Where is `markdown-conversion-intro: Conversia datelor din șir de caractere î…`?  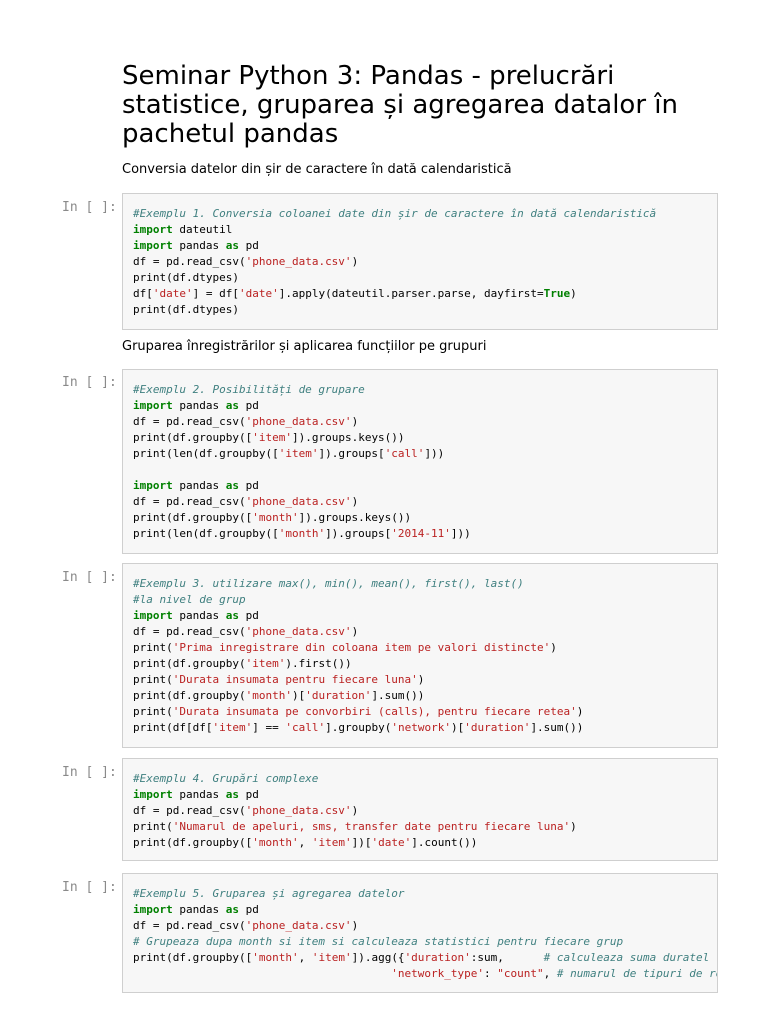 markdown-conversion-intro: Conversia datelor din șir de caractere î… is located at coordinates (317, 169).